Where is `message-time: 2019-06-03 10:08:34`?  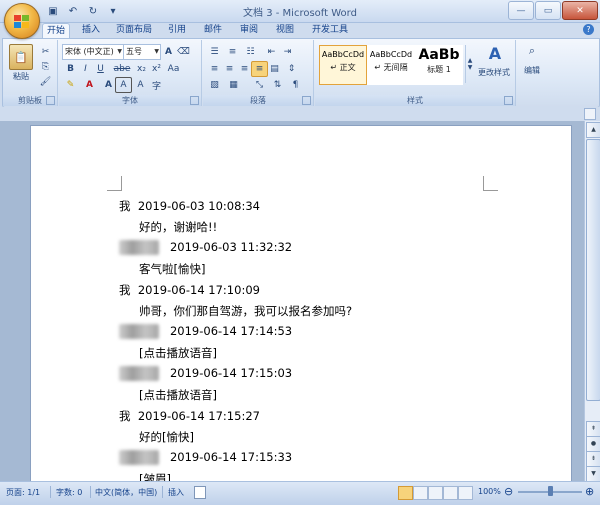 message-time: 2019-06-03 10:08:34 is located at coordinates (198, 206).